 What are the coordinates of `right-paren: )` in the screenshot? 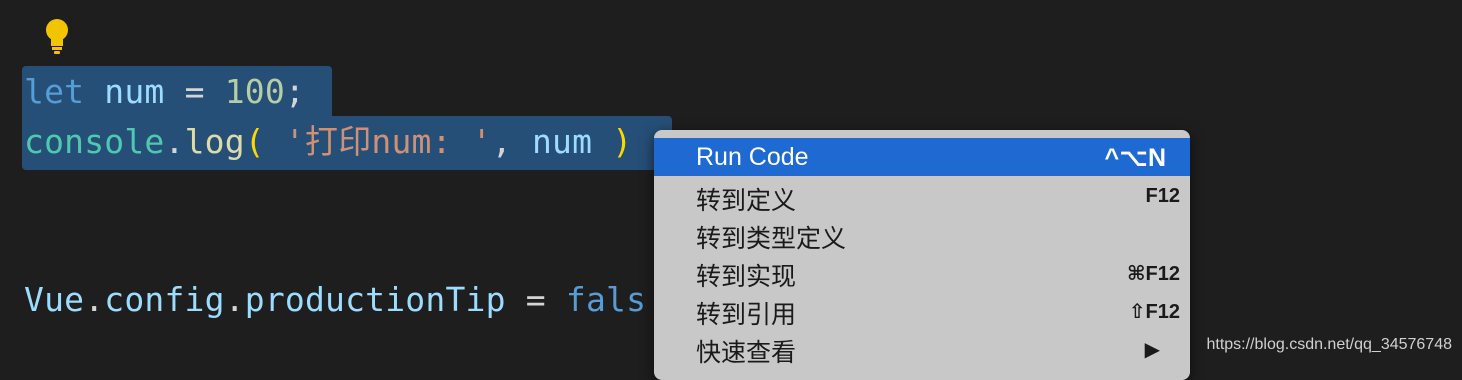 It's located at (622, 141).